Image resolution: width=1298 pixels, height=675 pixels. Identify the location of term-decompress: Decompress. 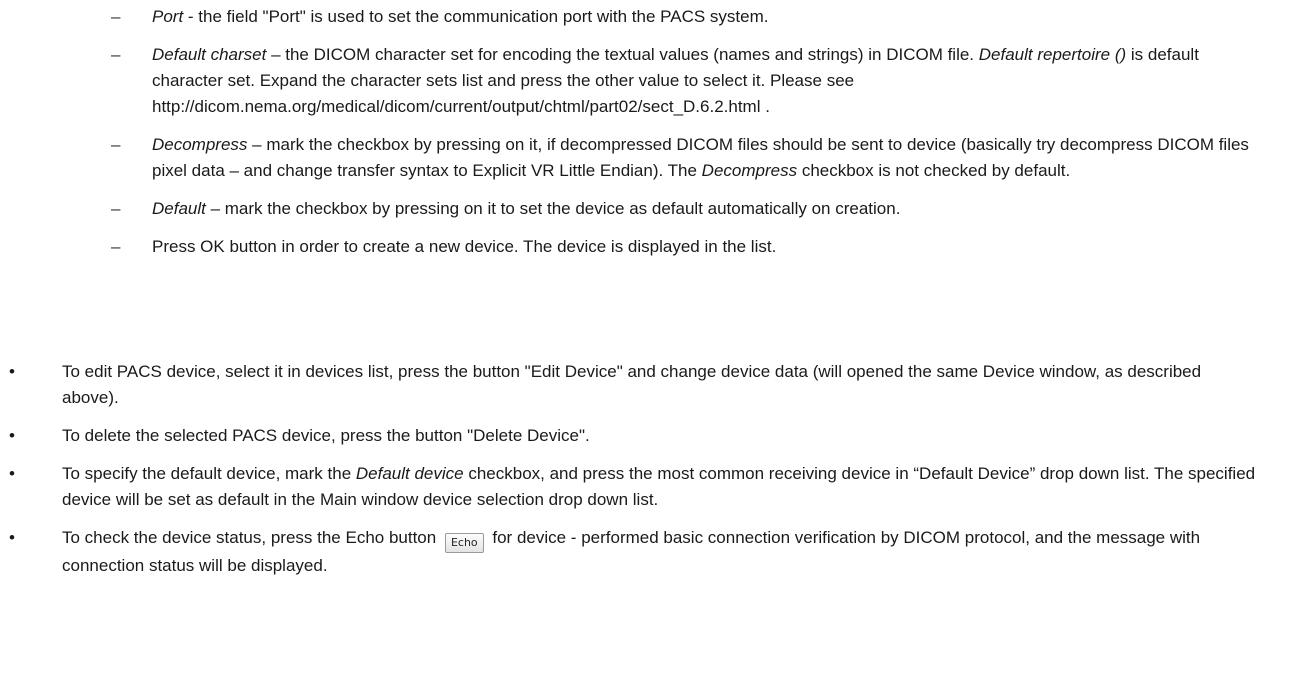
(200, 144).